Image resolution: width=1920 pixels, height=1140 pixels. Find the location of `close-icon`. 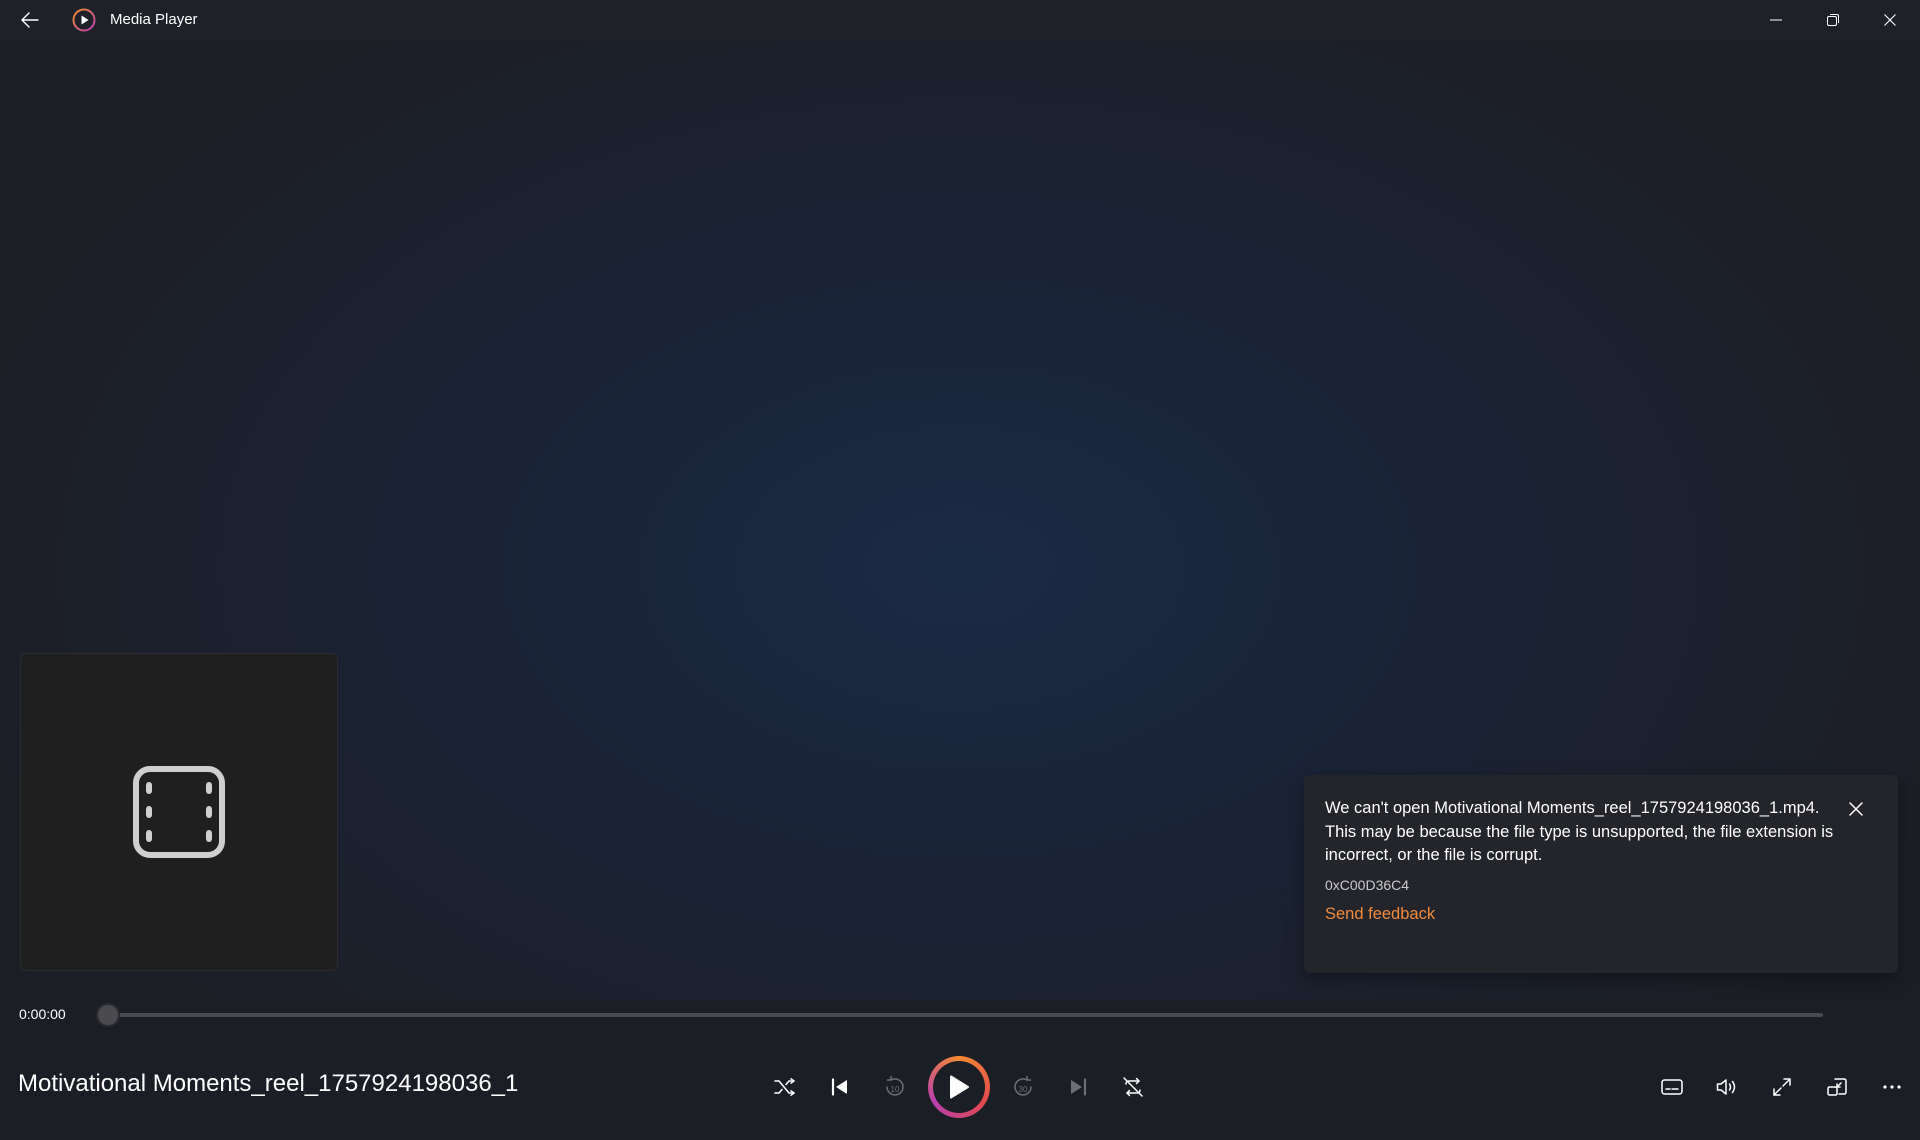

close-icon is located at coordinates (1890, 20).